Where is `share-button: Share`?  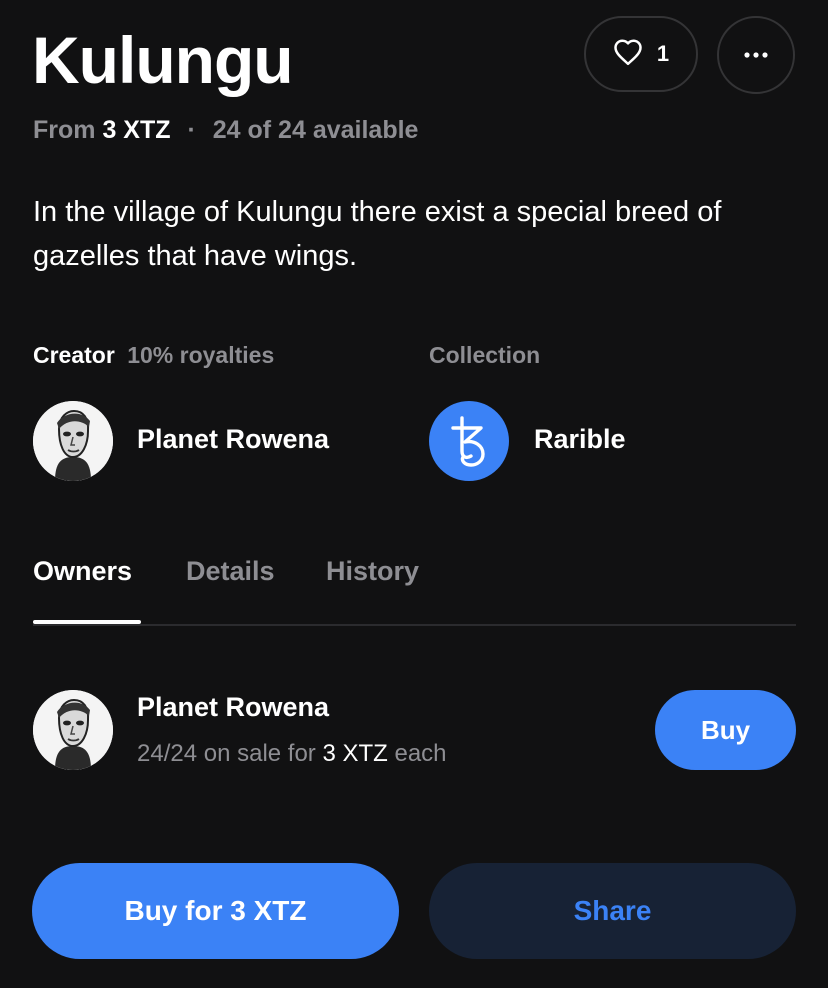
share-button: Share is located at coordinates (612, 911).